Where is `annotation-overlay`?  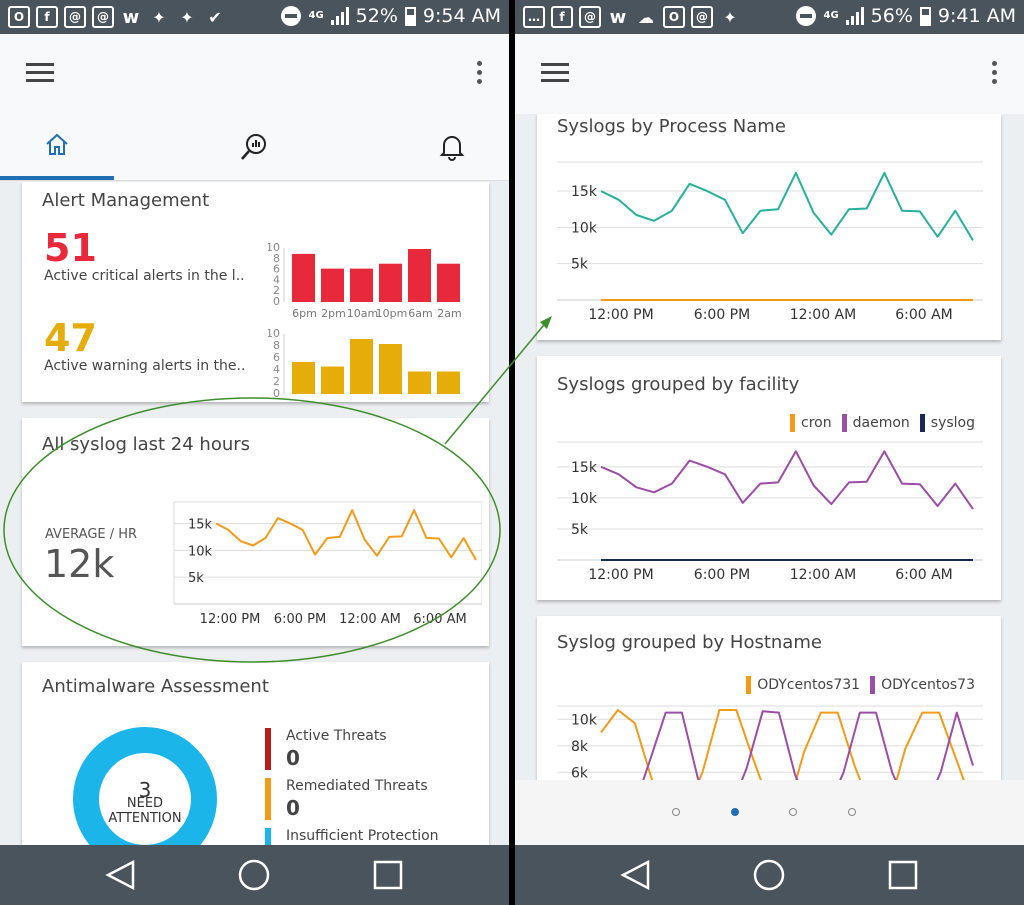 annotation-overlay is located at coordinates (498, 380).